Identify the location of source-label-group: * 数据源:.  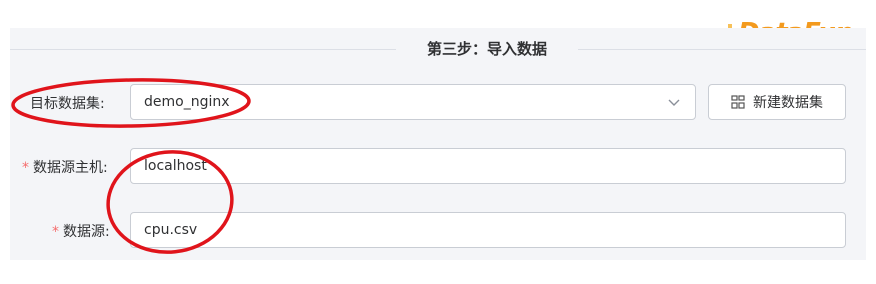
(81, 231).